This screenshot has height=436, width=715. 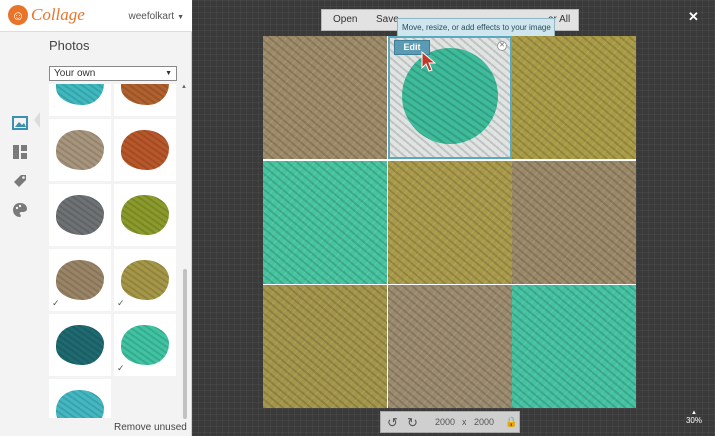 What do you see at coordinates (693, 17) in the screenshot?
I see `close-icon: ✕` at bounding box center [693, 17].